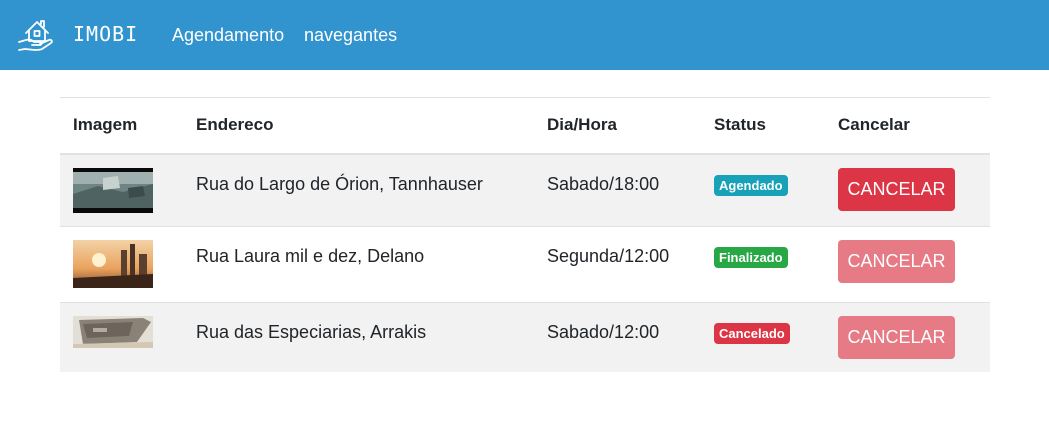 The width and height of the screenshot is (1049, 422). Describe the element at coordinates (350, 35) in the screenshot. I see `nav-link-navegantes: navegantes` at that location.